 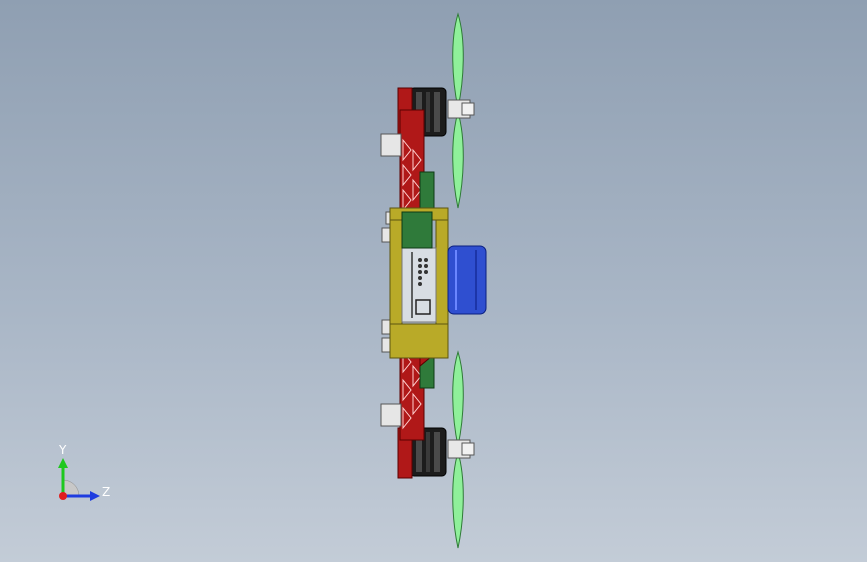 What do you see at coordinates (63, 463) in the screenshot?
I see `y-axis-arrowhead` at bounding box center [63, 463].